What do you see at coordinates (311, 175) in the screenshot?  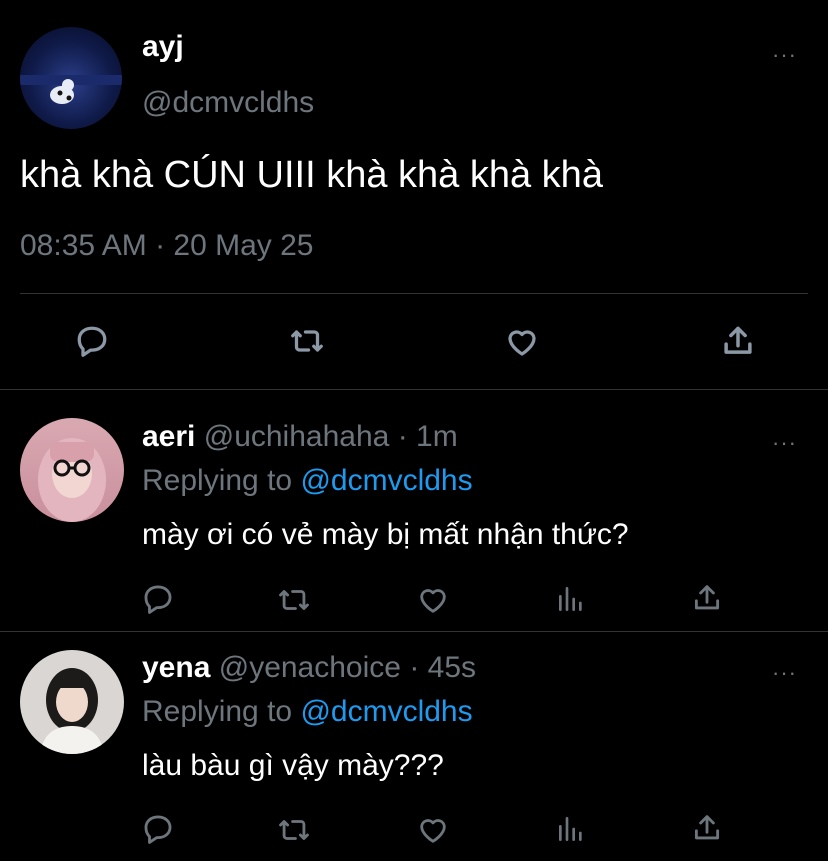 I see `main-tweet-text: khà khà CÚN UIII khà khà khà khà` at bounding box center [311, 175].